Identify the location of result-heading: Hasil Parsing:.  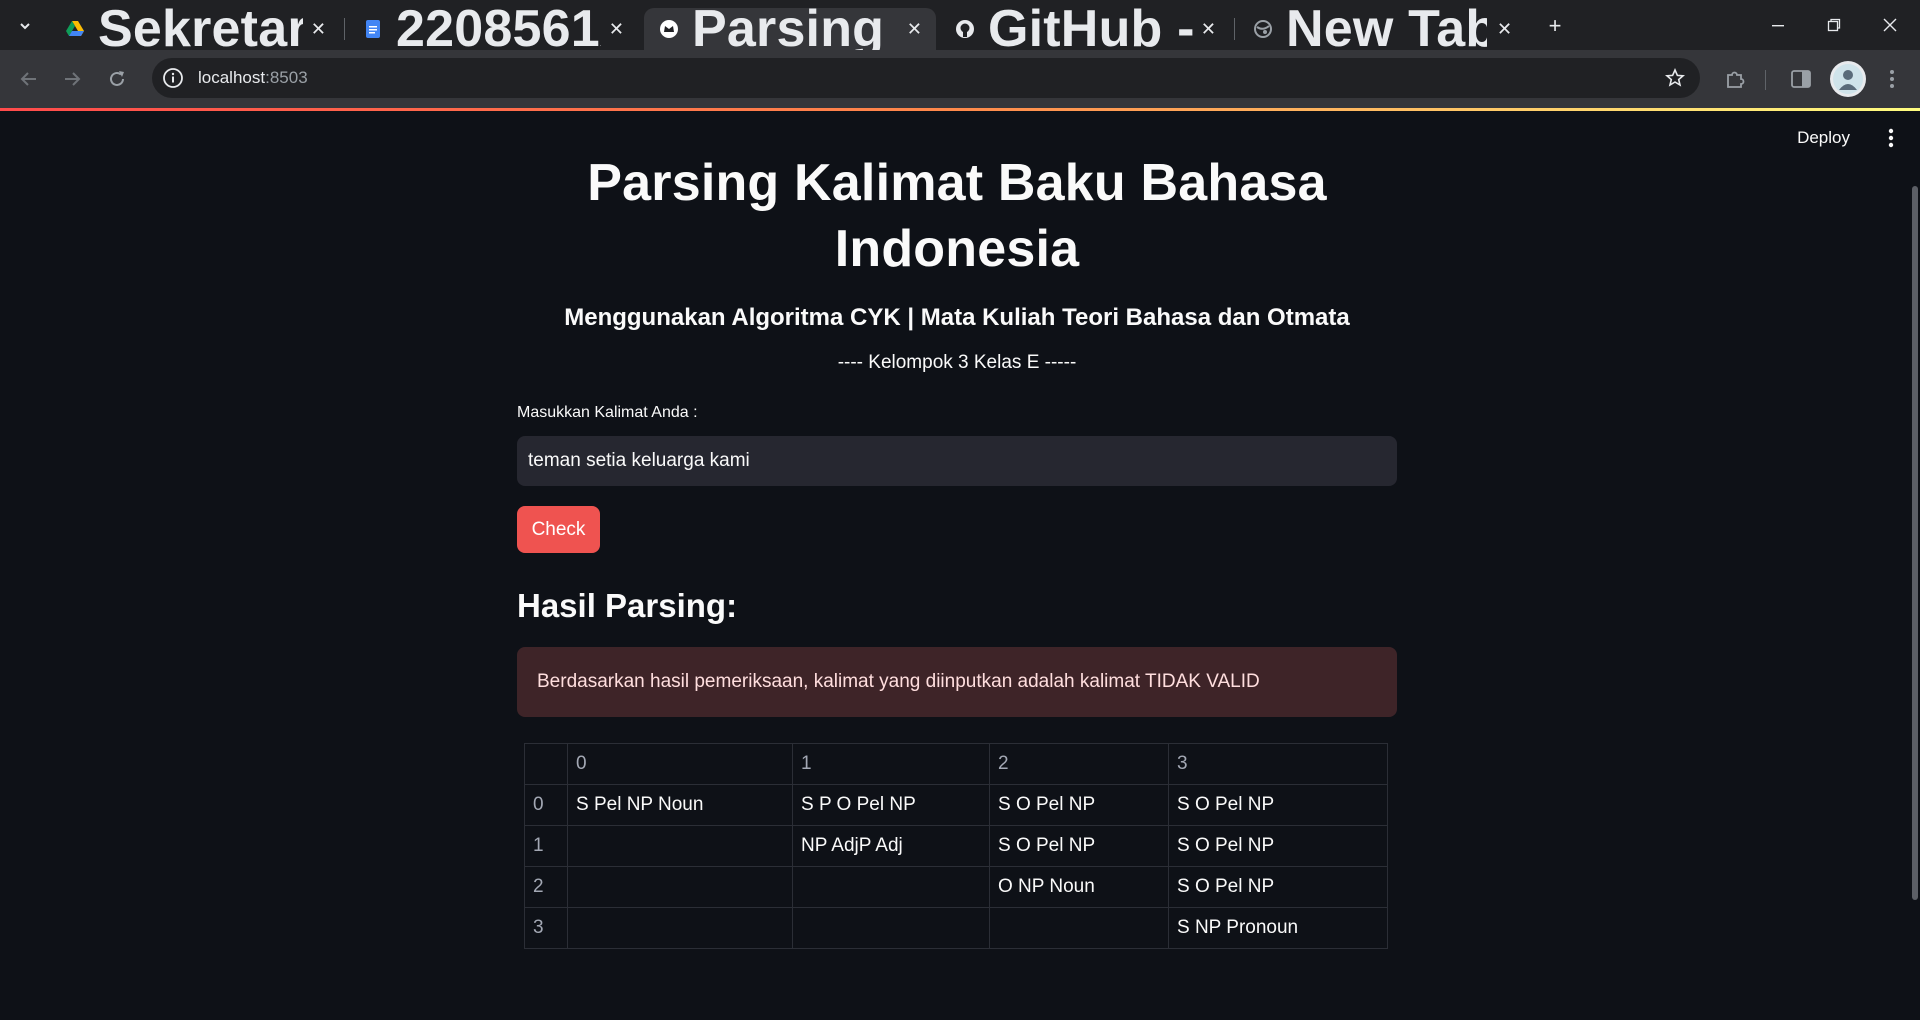
(627, 605).